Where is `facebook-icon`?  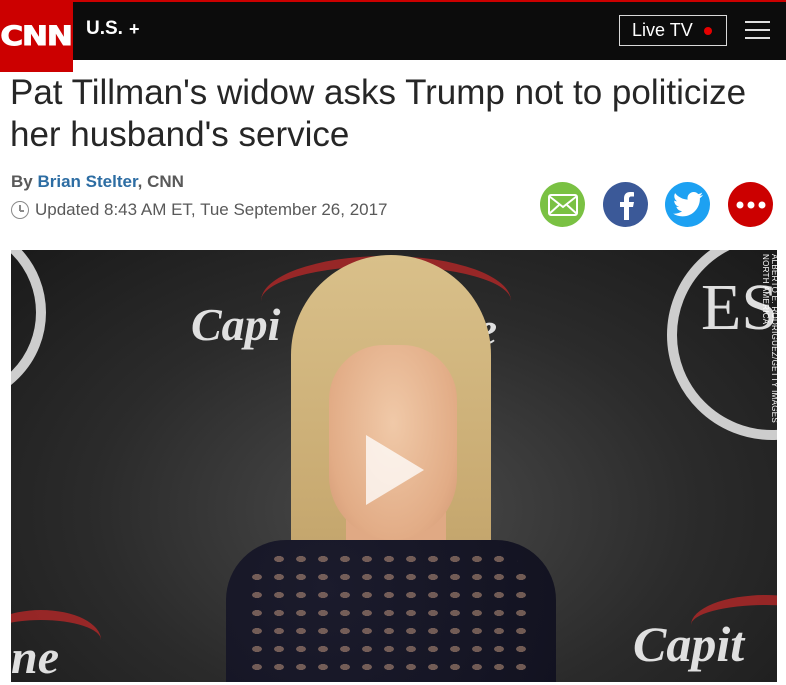
facebook-icon is located at coordinates (626, 205).